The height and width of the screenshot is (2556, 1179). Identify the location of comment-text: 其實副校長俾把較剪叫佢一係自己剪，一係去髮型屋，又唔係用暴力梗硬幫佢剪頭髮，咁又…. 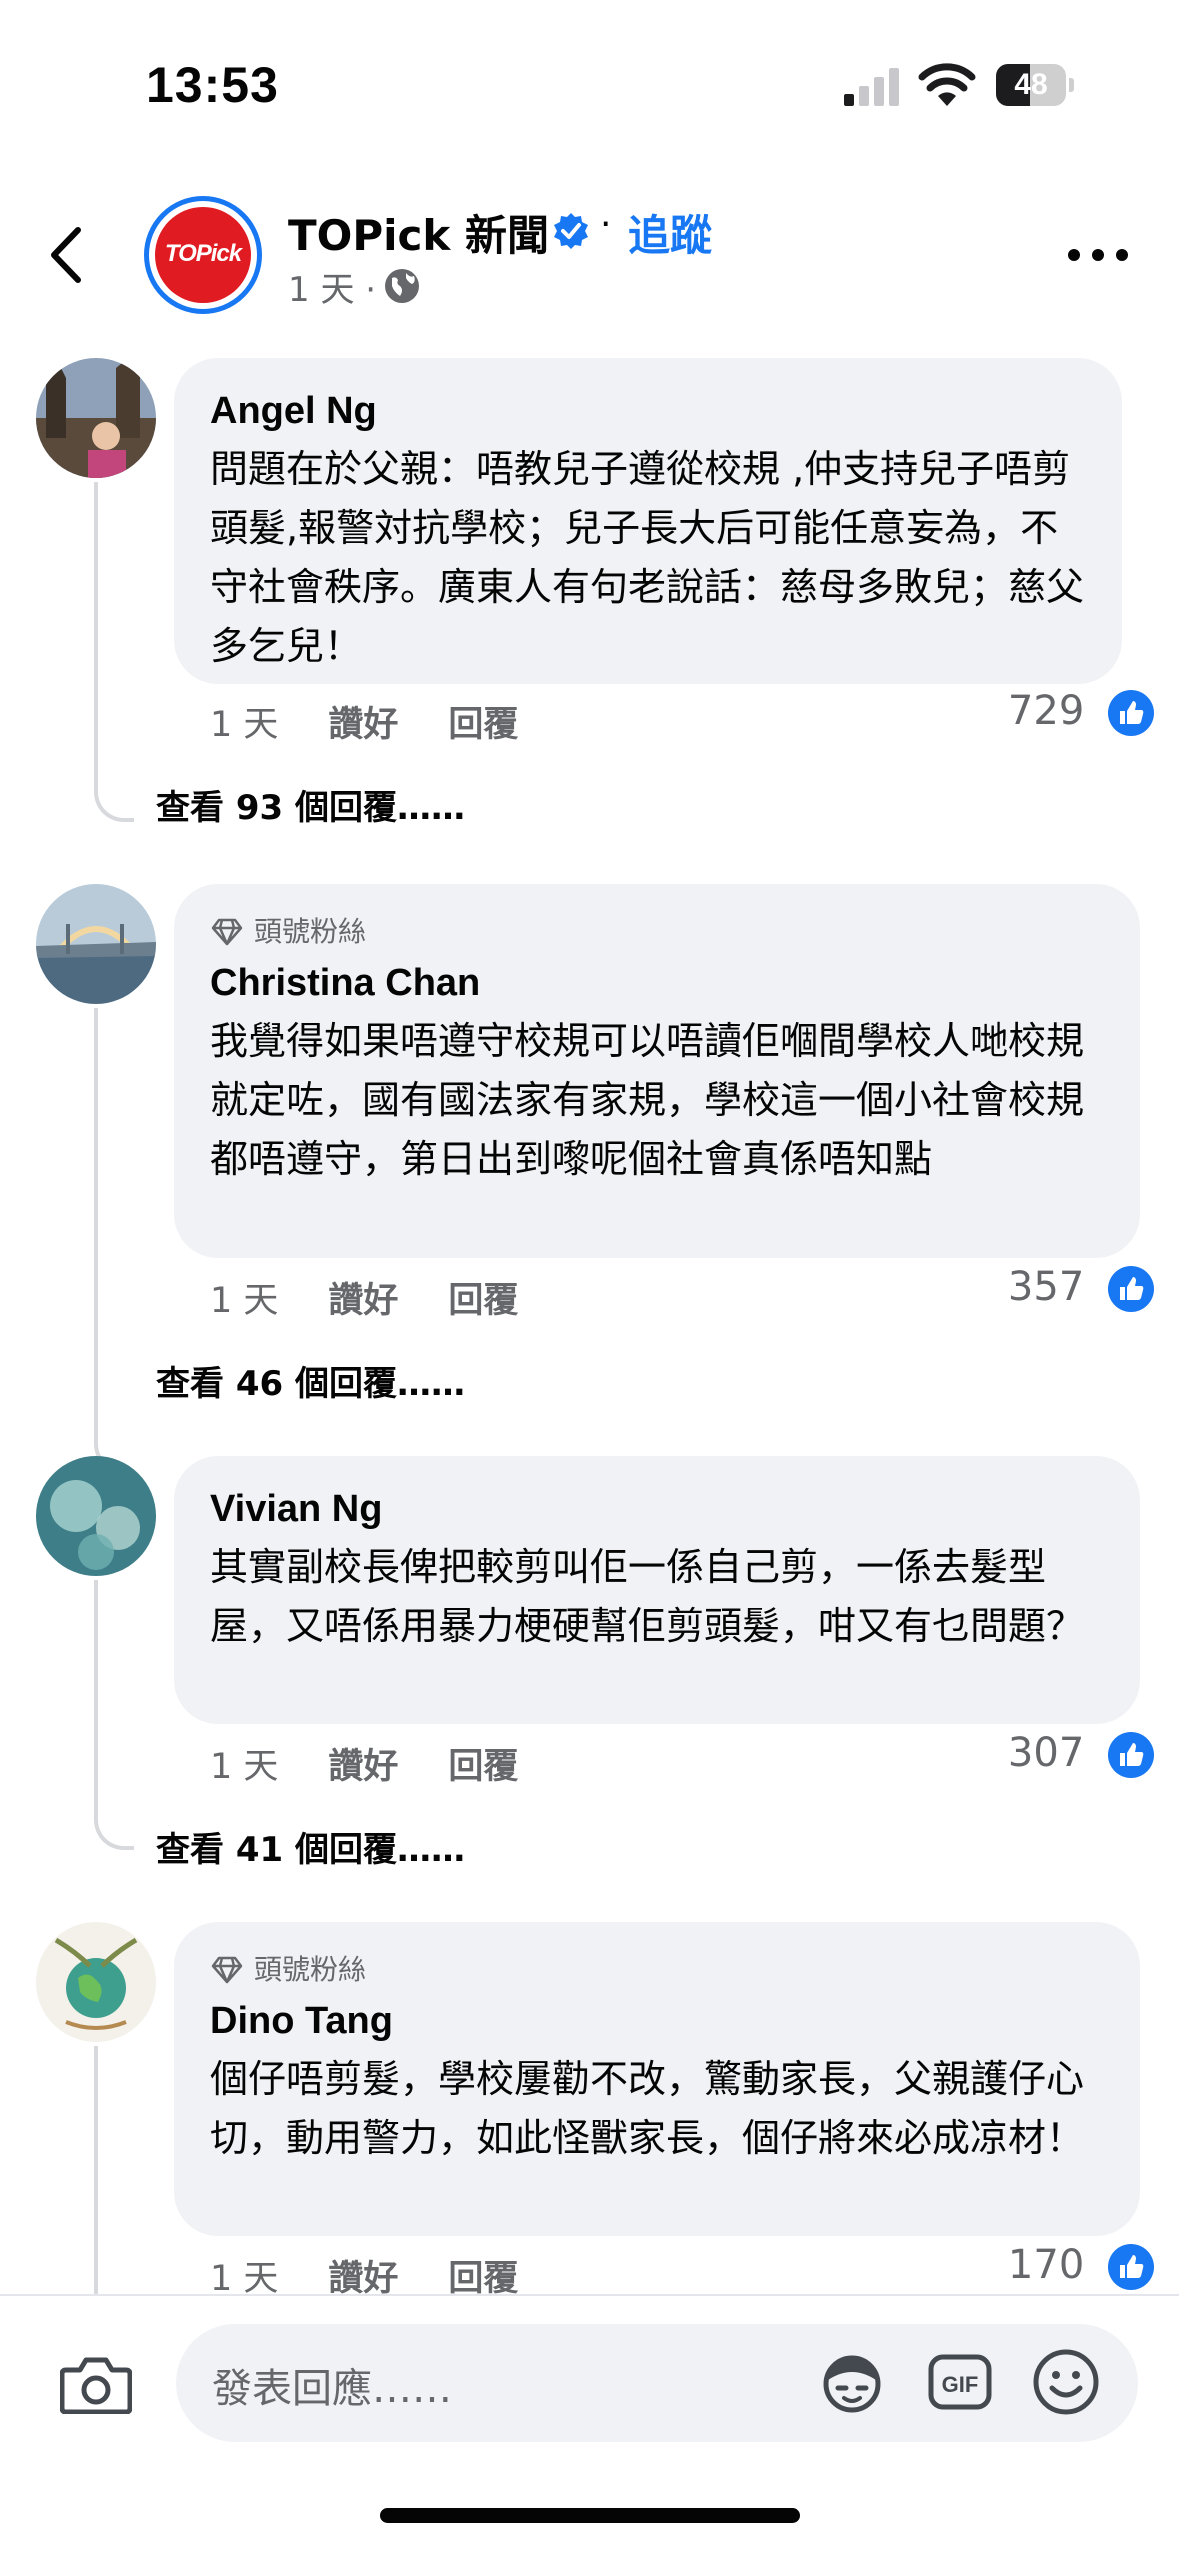
(647, 1596).